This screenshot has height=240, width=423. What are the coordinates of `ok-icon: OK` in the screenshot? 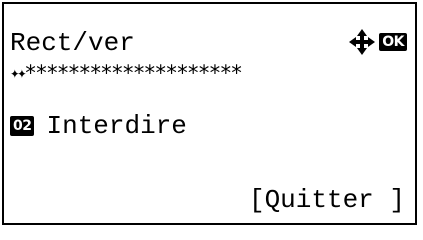 It's located at (393, 42).